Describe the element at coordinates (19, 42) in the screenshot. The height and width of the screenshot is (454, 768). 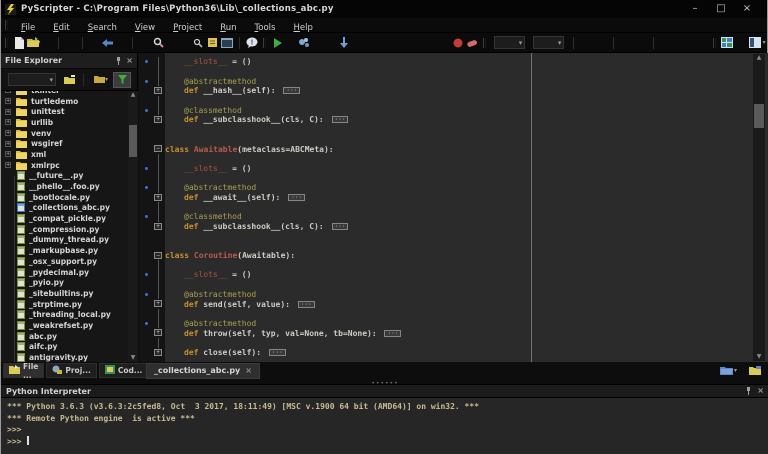
I see `new-file-icon` at that location.